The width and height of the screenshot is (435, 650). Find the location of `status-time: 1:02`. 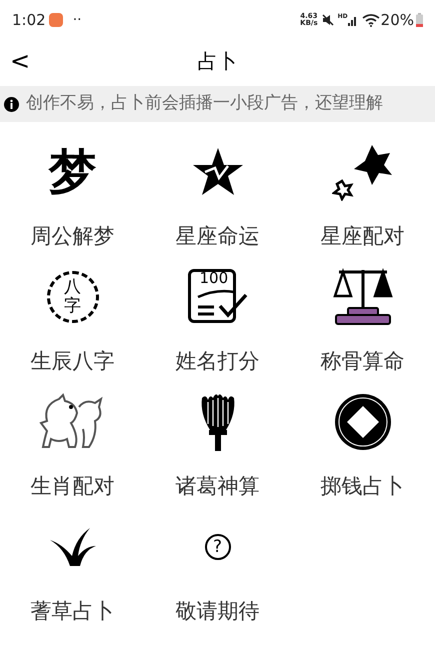

status-time: 1:02 is located at coordinates (29, 20).